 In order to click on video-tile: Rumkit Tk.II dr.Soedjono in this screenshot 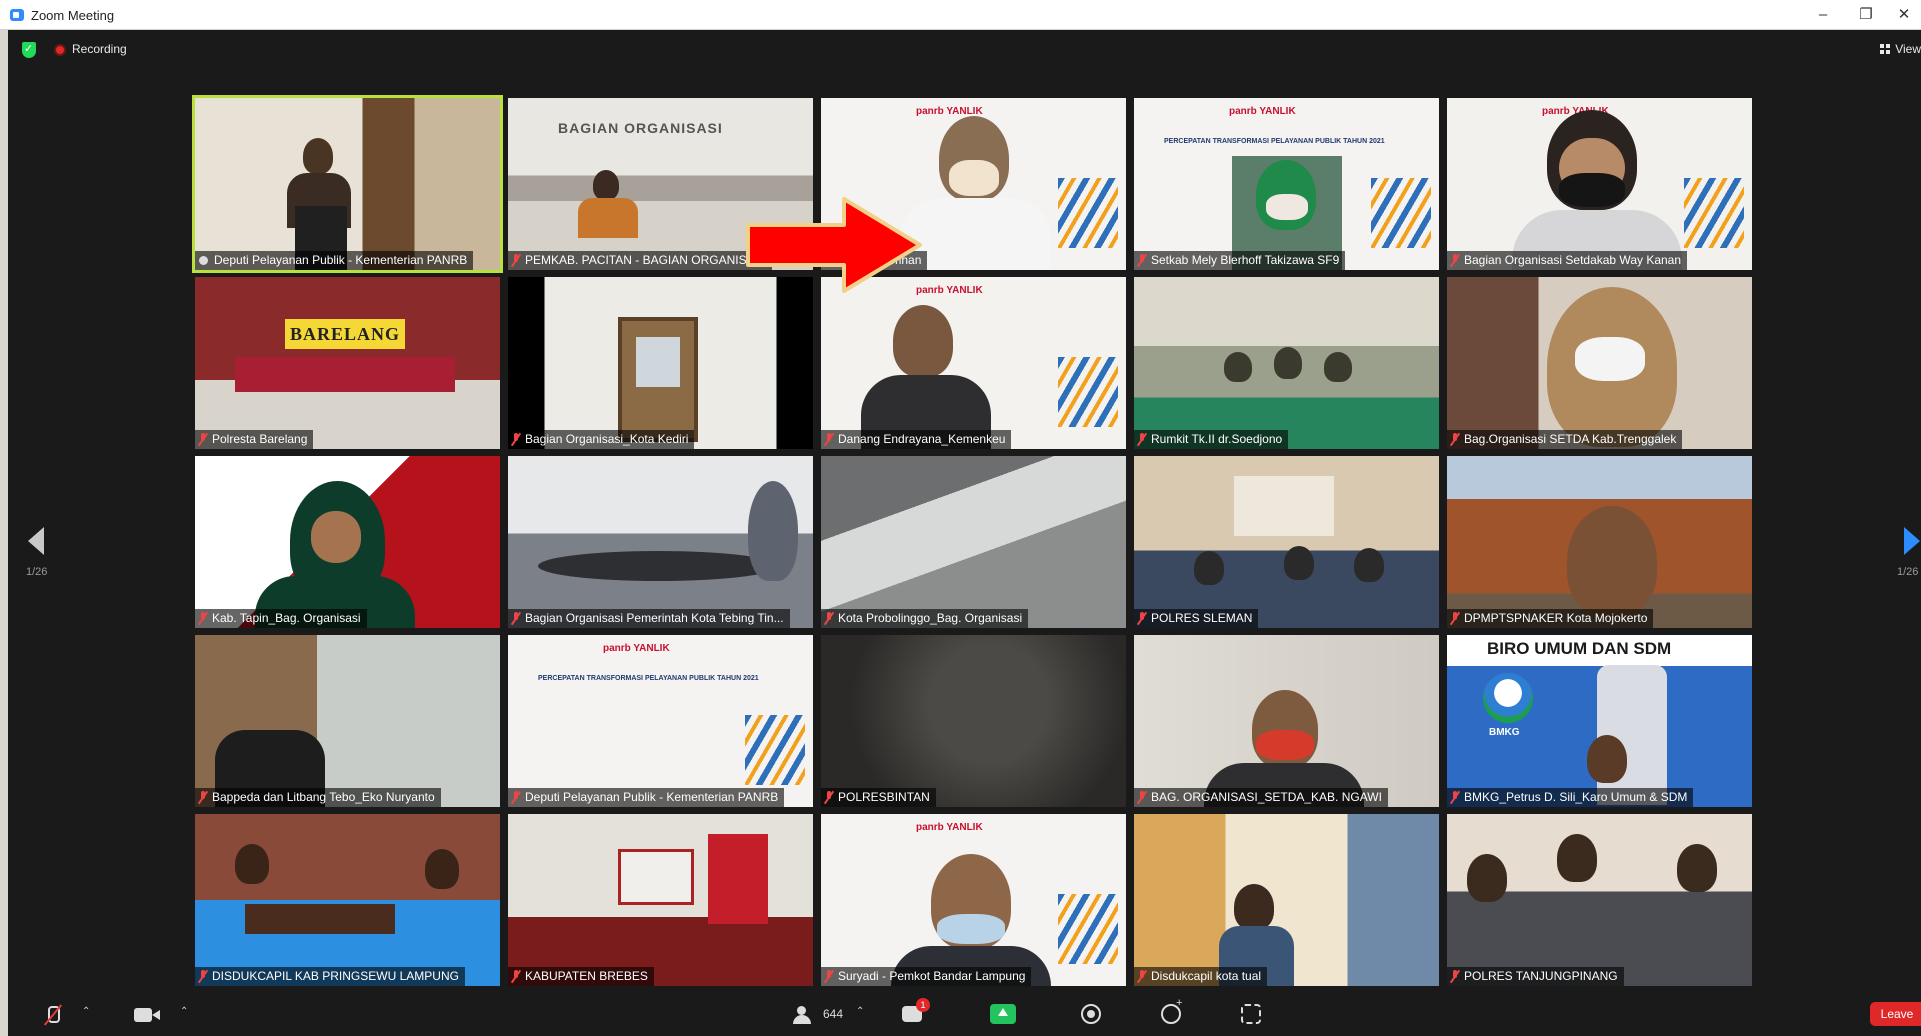, I will do `click(1286, 363)`.